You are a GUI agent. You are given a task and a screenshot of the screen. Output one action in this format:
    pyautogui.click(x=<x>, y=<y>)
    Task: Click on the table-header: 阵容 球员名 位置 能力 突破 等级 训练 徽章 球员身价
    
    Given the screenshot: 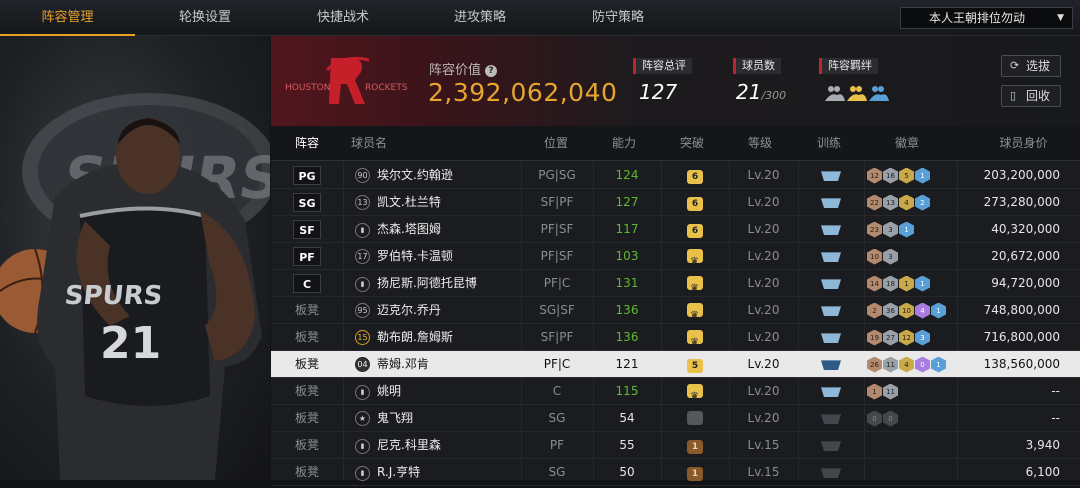 What is the action you would take?
    pyautogui.click(x=675, y=143)
    